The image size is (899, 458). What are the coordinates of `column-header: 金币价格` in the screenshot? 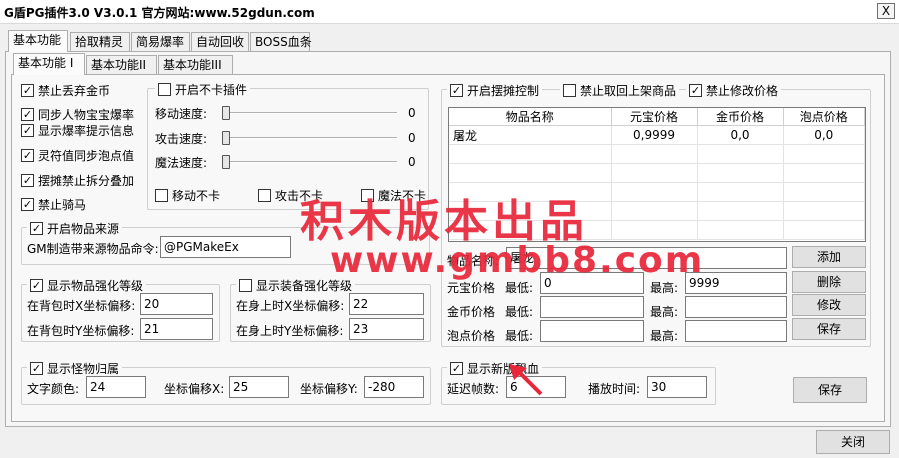 It's located at (740, 117).